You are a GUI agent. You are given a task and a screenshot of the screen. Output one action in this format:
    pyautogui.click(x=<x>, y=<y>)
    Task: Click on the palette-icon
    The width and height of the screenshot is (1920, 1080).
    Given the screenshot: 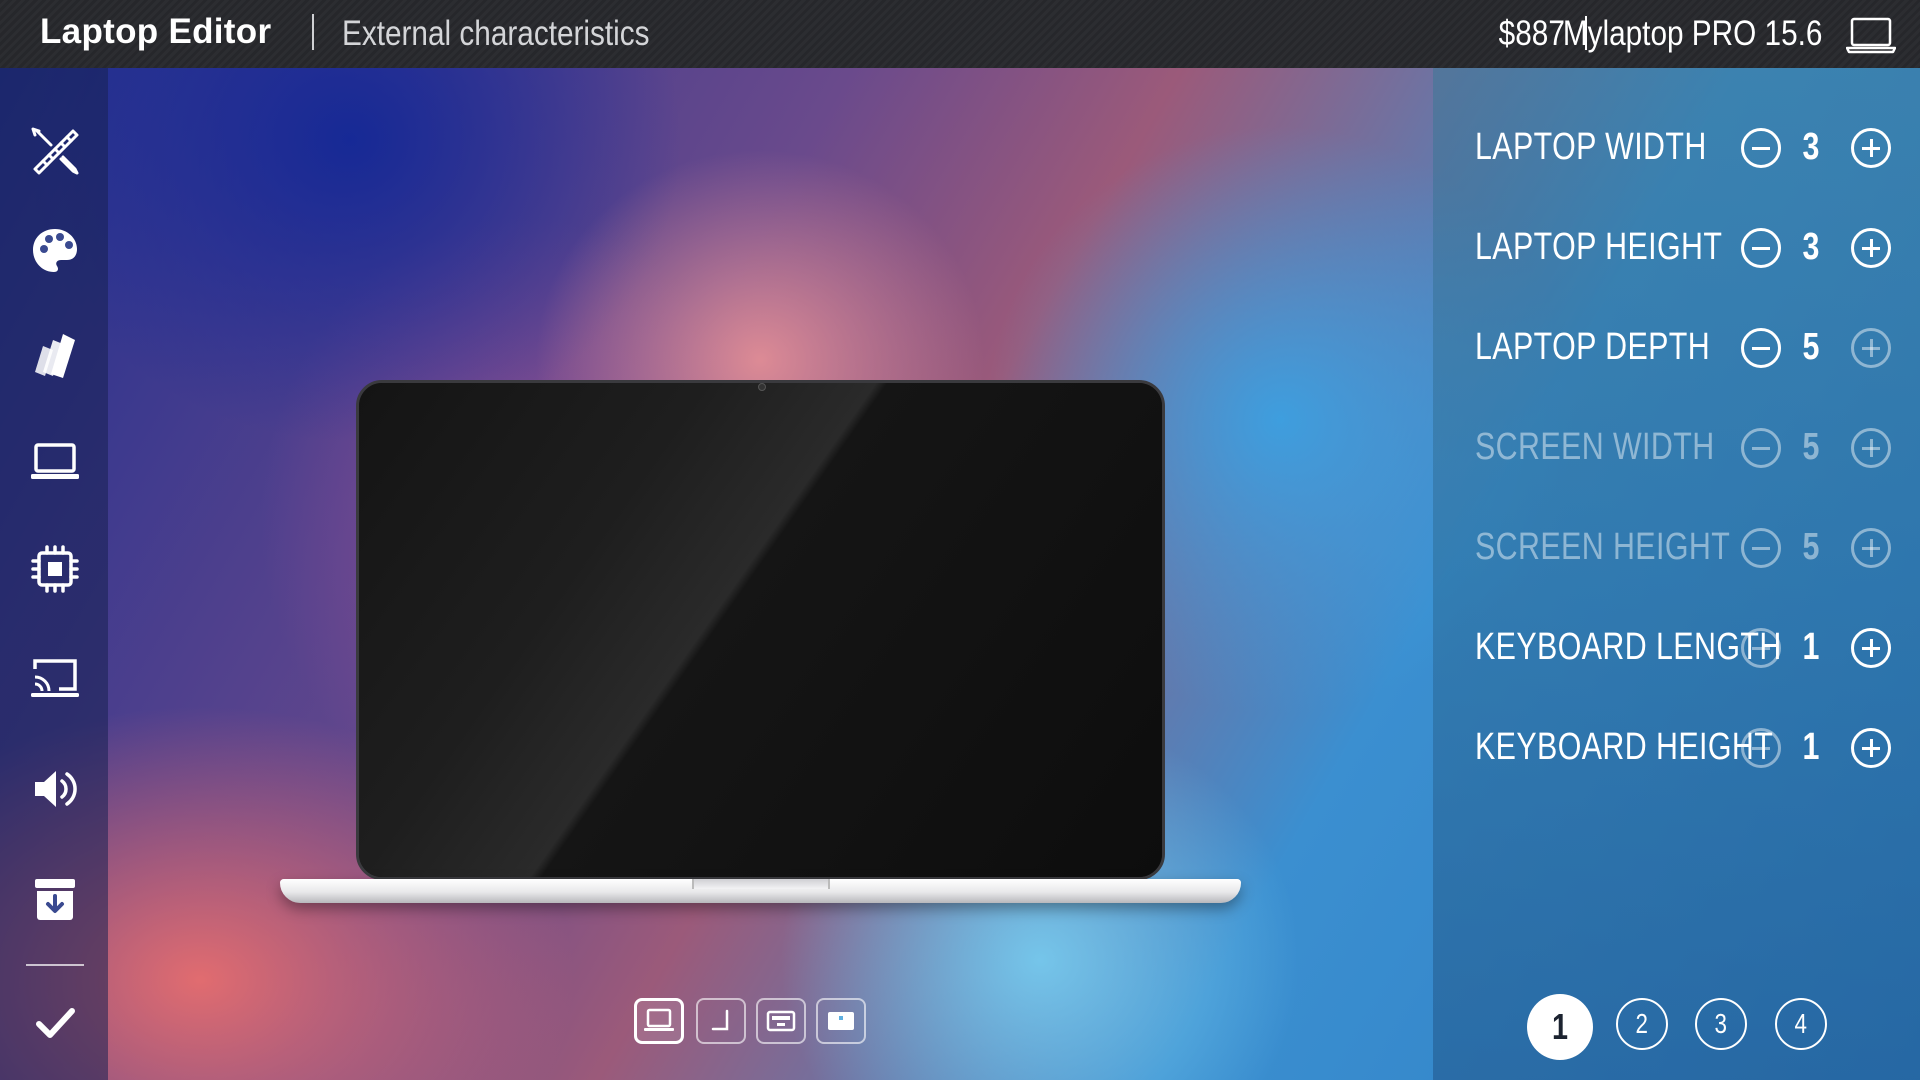 What is the action you would take?
    pyautogui.click(x=55, y=250)
    